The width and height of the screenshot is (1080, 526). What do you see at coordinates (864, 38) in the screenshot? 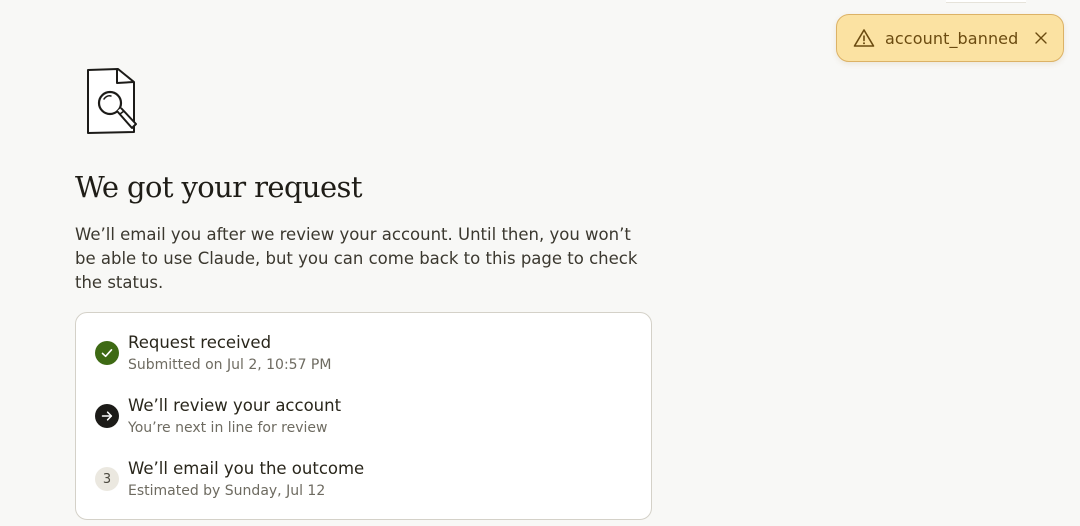
I see `warning-icon` at bounding box center [864, 38].